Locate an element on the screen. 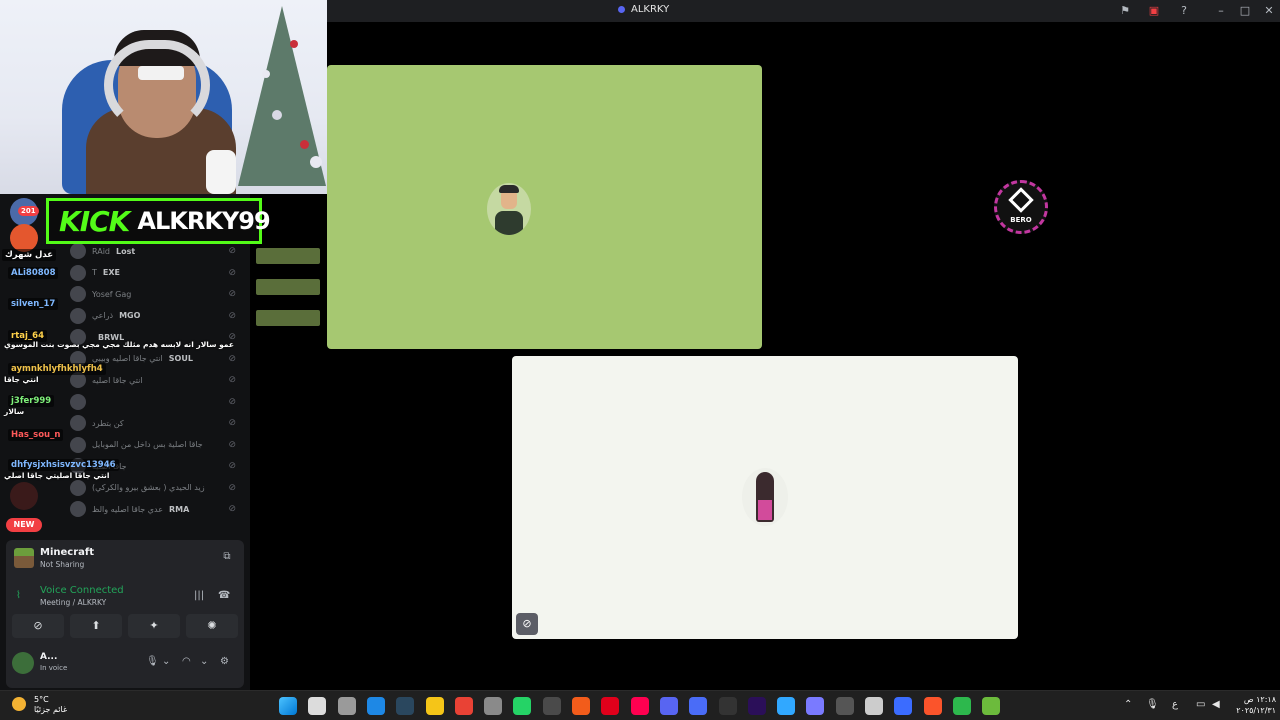 The width and height of the screenshot is (1280, 720). camera-off-button: ⊘ is located at coordinates (38, 626).